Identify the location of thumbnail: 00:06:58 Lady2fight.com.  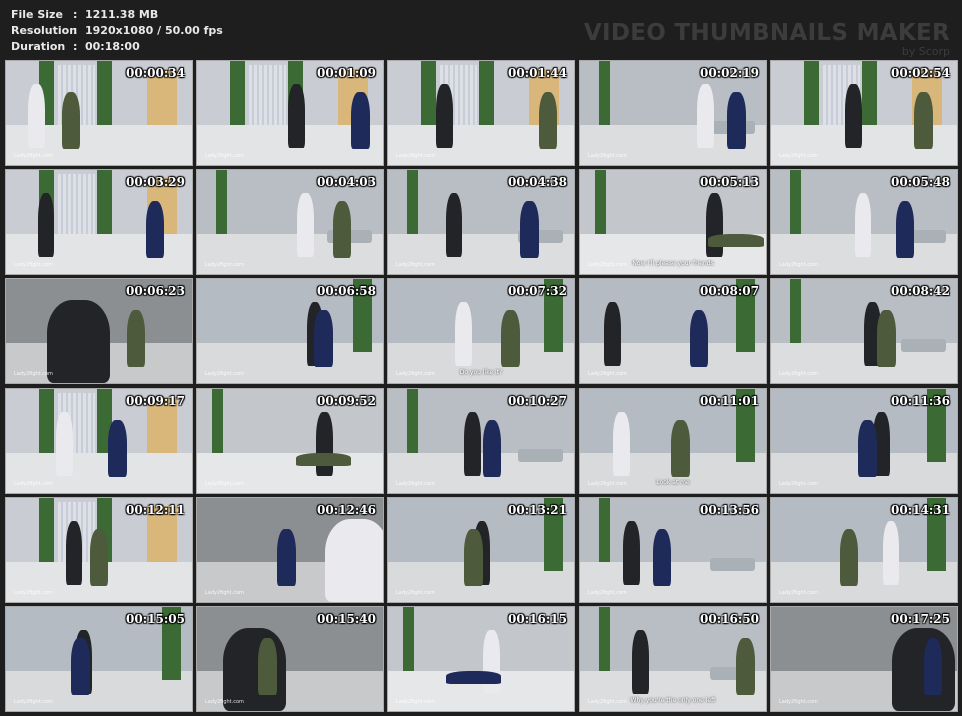
(290, 331).